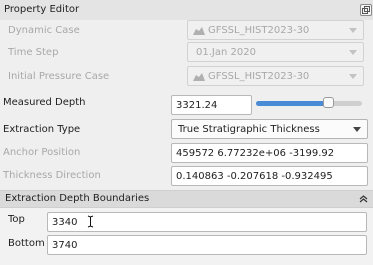 This screenshot has width=373, height=265. What do you see at coordinates (328, 102) in the screenshot?
I see `measured-depth-slider-handle` at bounding box center [328, 102].